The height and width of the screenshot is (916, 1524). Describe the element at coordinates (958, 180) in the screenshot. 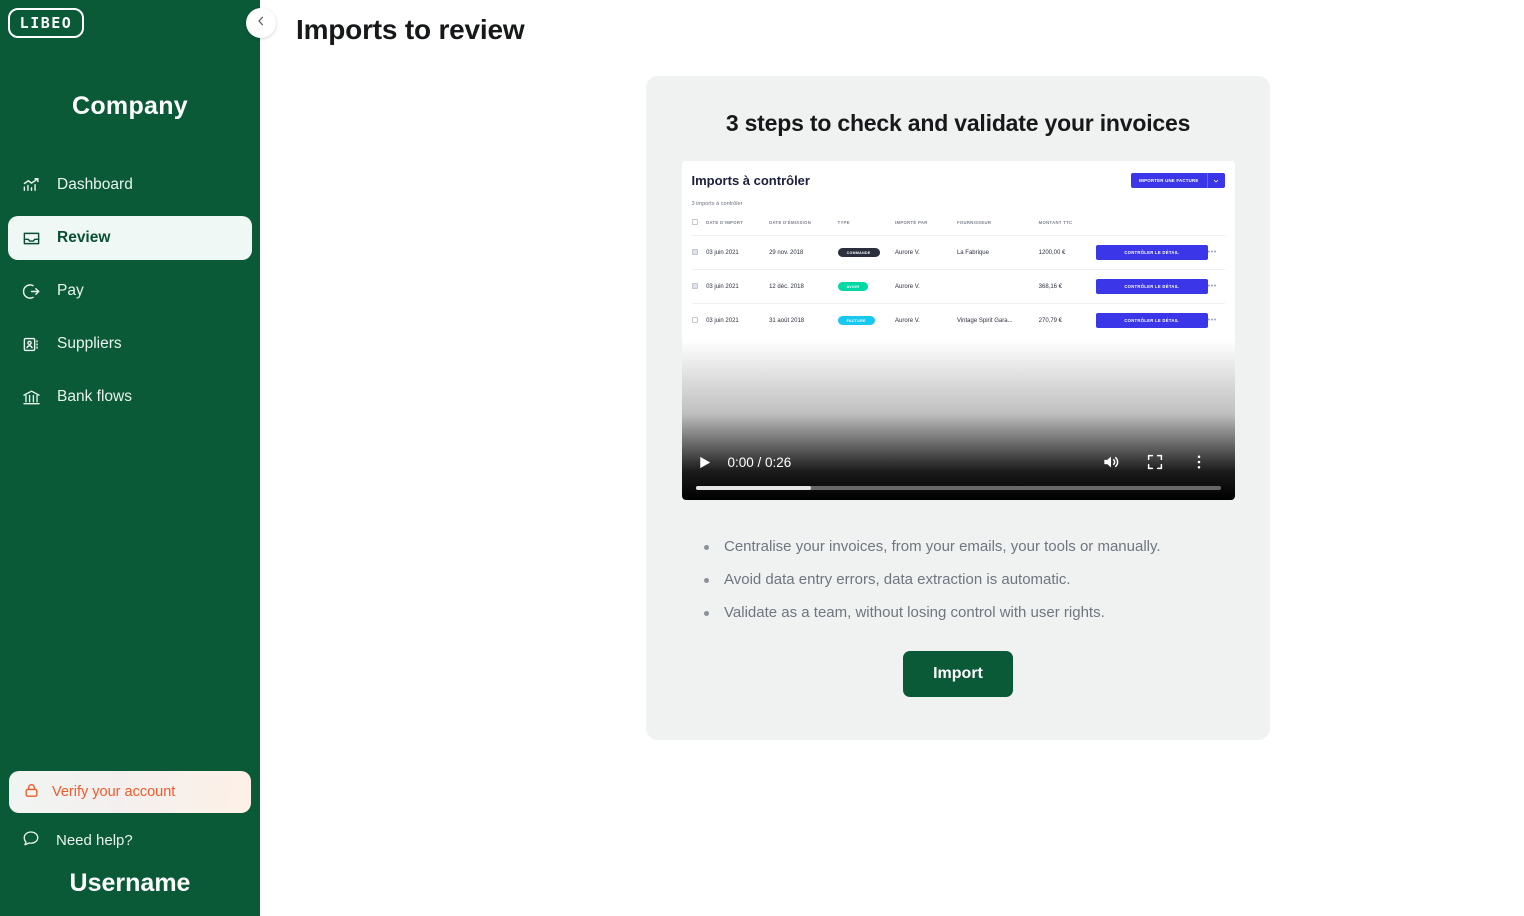

I see `poster-header: Imports à contrôler IMPORTER UNE FACTURE` at that location.